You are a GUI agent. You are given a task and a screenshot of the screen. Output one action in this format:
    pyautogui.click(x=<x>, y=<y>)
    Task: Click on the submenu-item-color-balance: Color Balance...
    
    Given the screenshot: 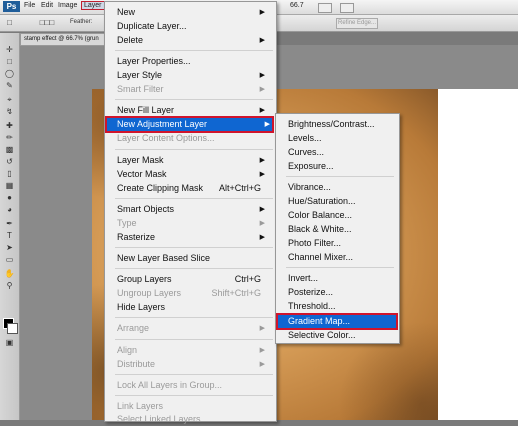 What is the action you would take?
    pyautogui.click(x=340, y=215)
    